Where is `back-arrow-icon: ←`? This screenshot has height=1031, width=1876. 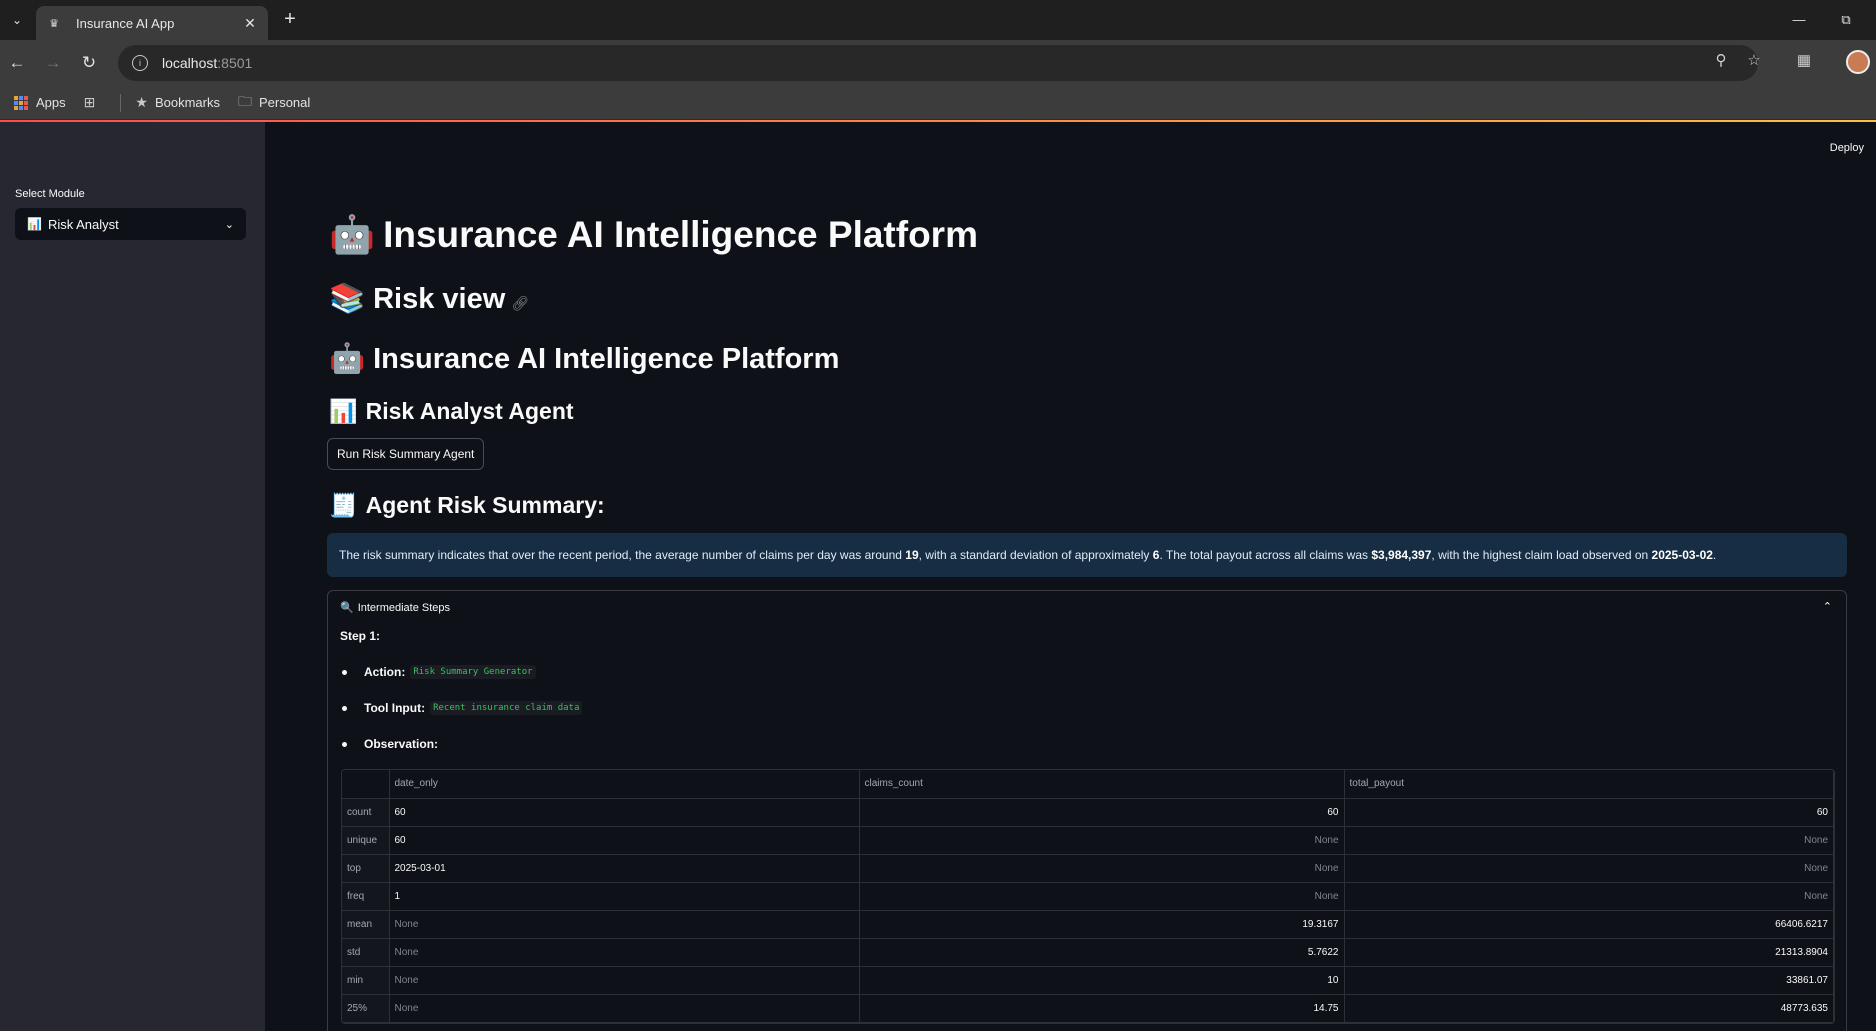 back-arrow-icon: ← is located at coordinates (17, 63).